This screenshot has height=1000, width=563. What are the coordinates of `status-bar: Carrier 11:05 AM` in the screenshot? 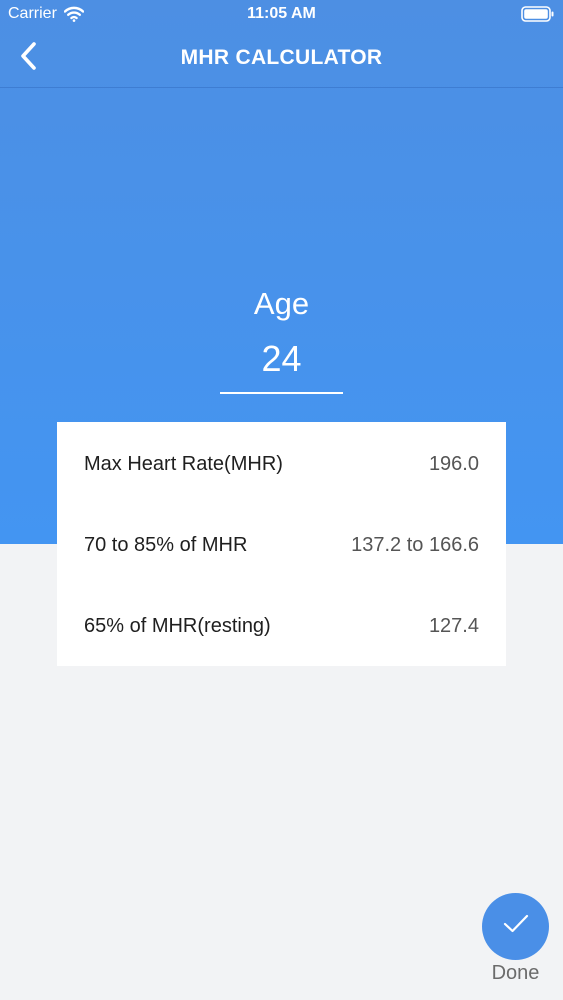 It's located at (281, 15).